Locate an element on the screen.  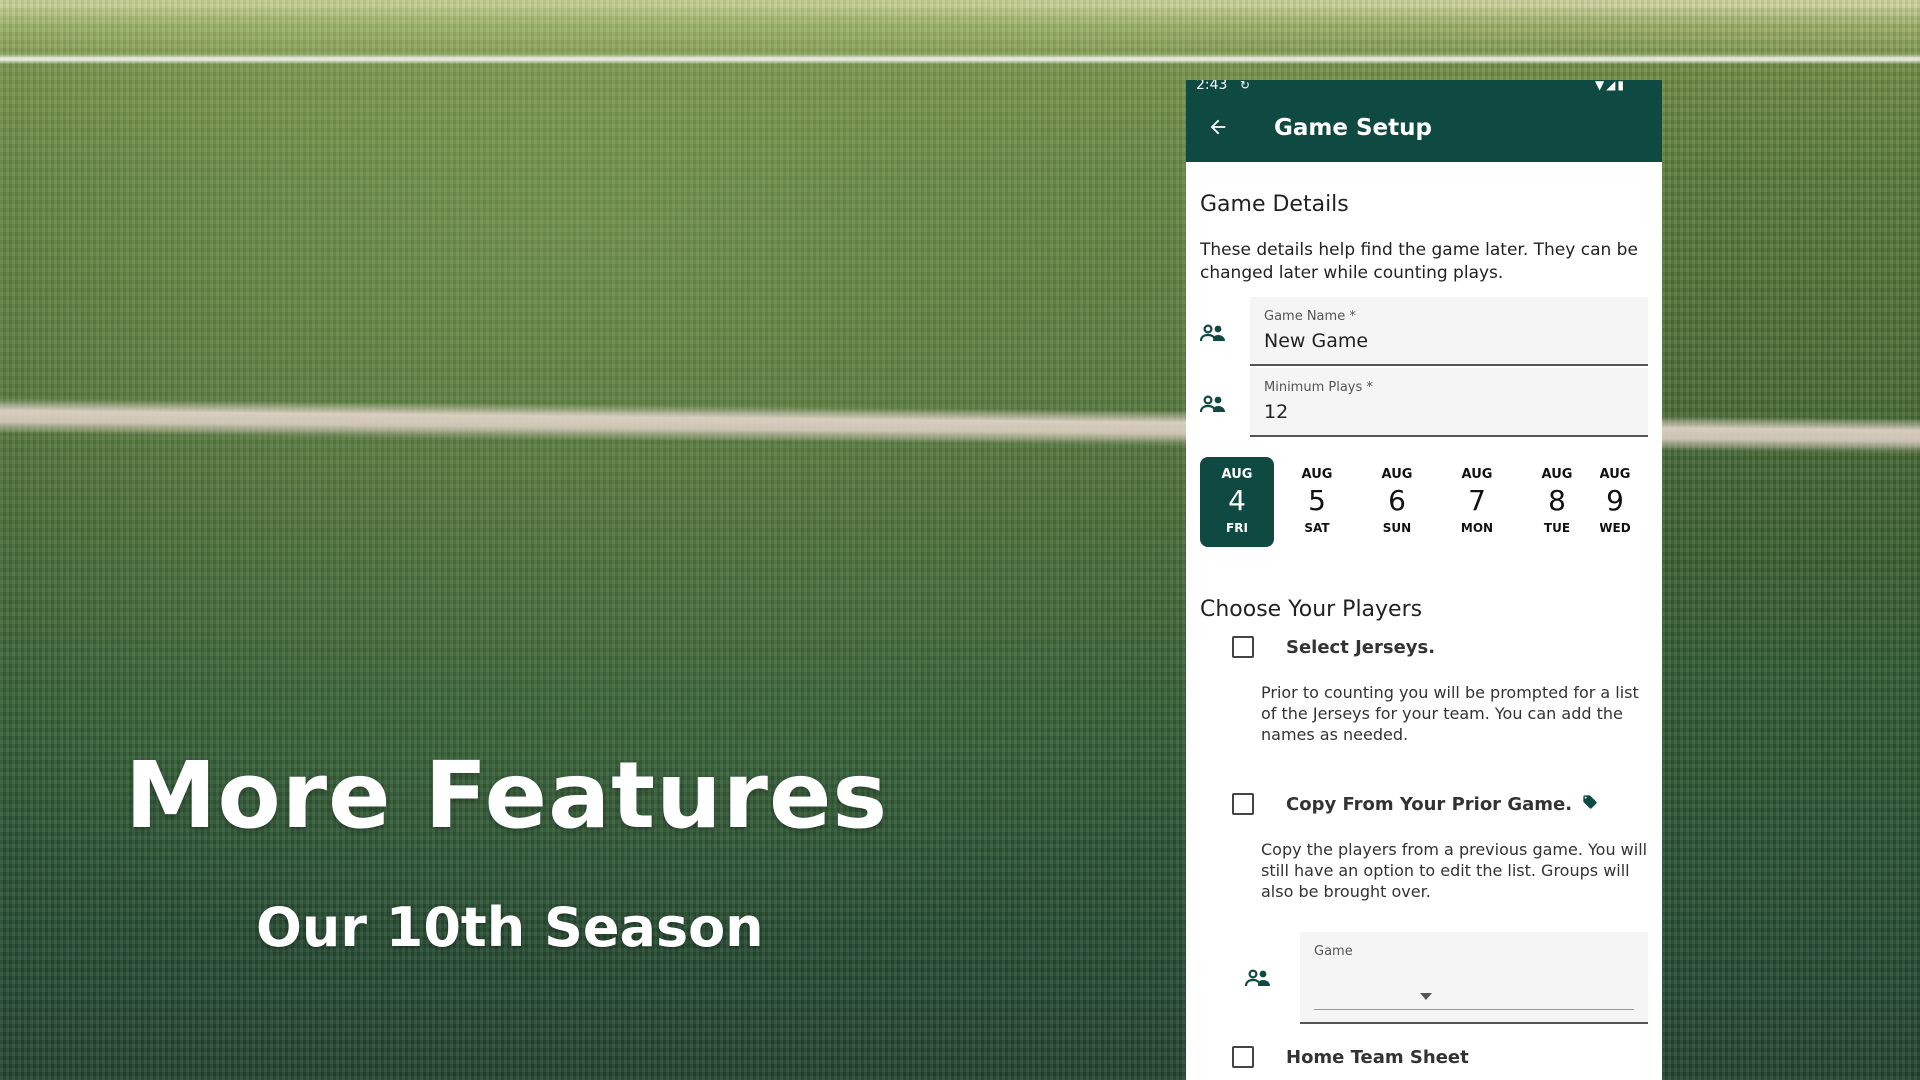
date-item: AUG 7 MON is located at coordinates (1477, 502).